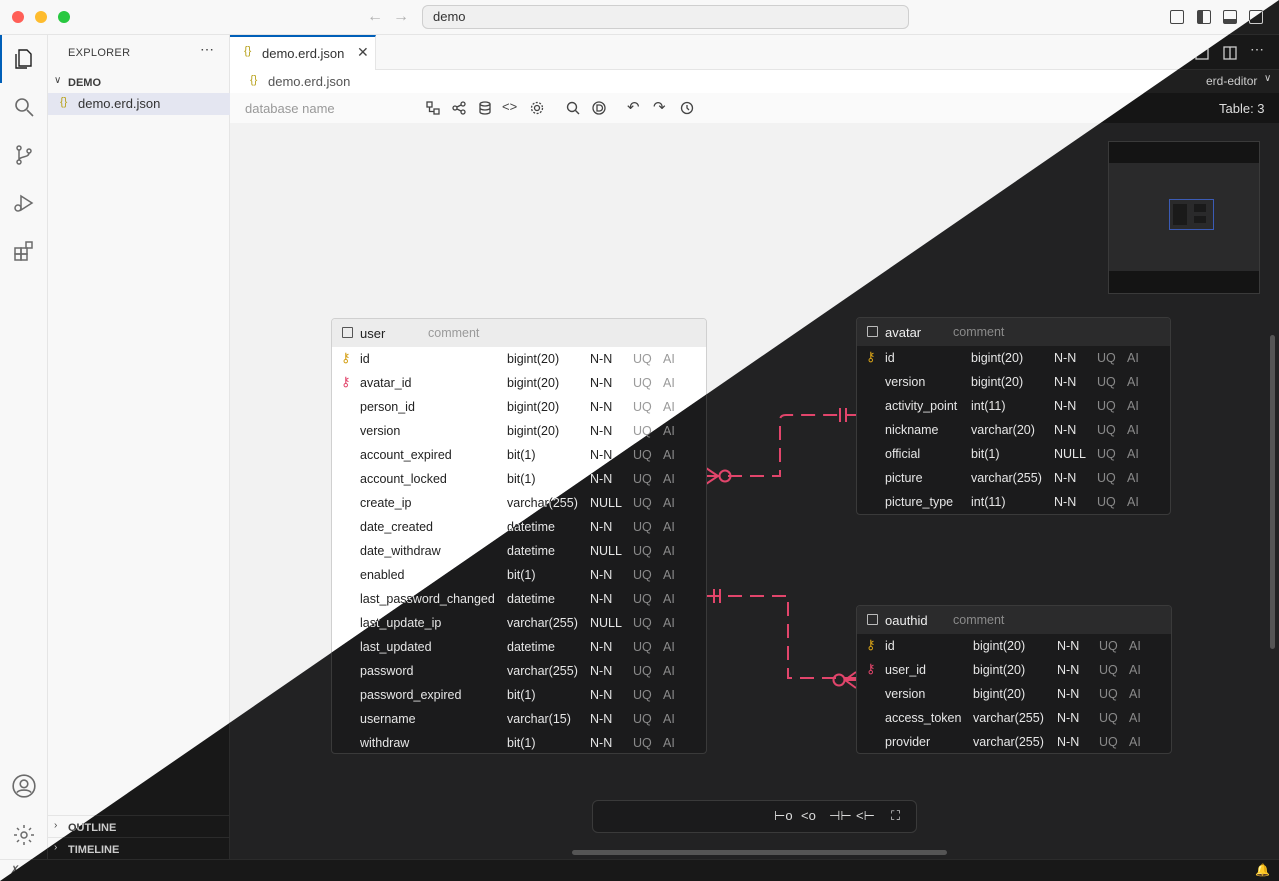 The image size is (1279, 881). What do you see at coordinates (907, 742) in the screenshot?
I see `column-name: provider` at bounding box center [907, 742].